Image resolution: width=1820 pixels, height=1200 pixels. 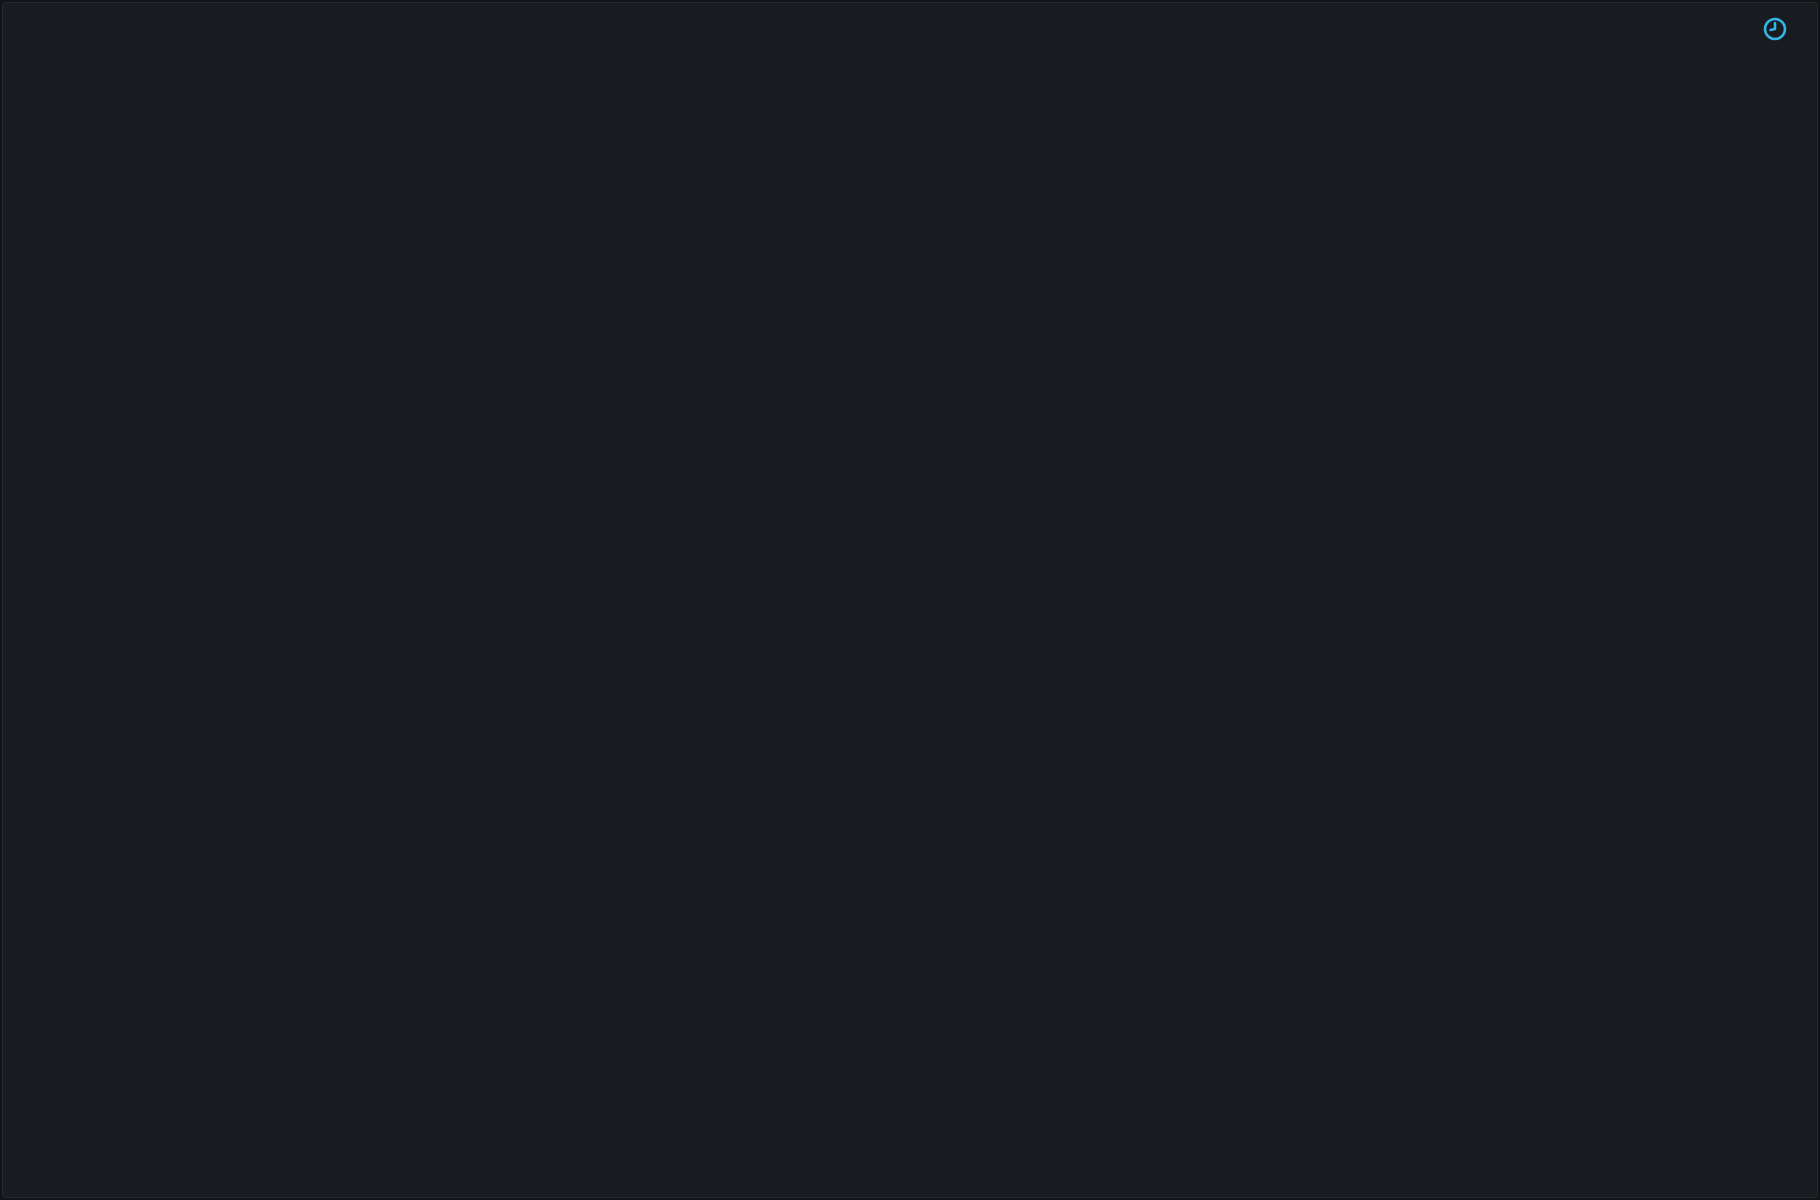 I want to click on legend, so click(x=913, y=955).